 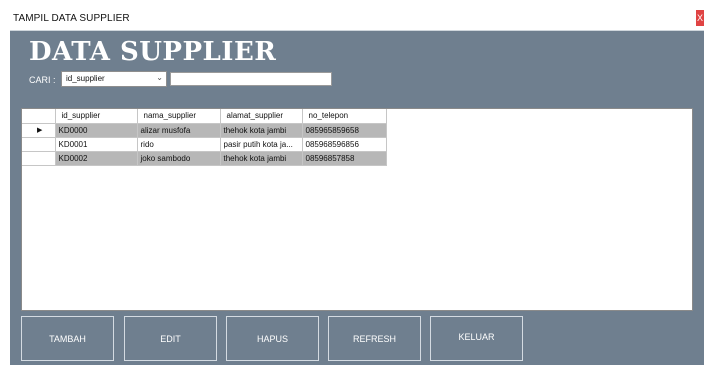 What do you see at coordinates (261, 116) in the screenshot?
I see `column-header: alamat_supplier` at bounding box center [261, 116].